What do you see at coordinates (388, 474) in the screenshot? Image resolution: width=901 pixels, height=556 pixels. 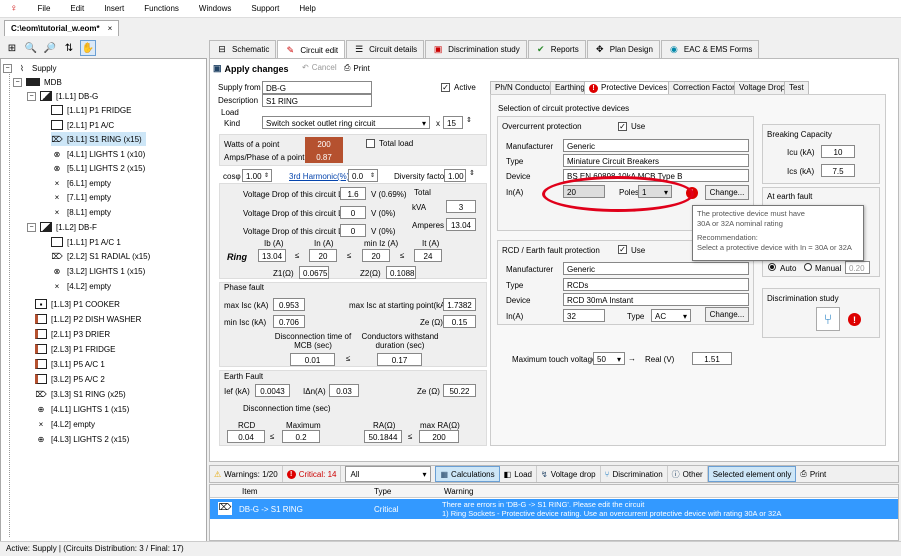 I see `filter-select: All ▾` at bounding box center [388, 474].